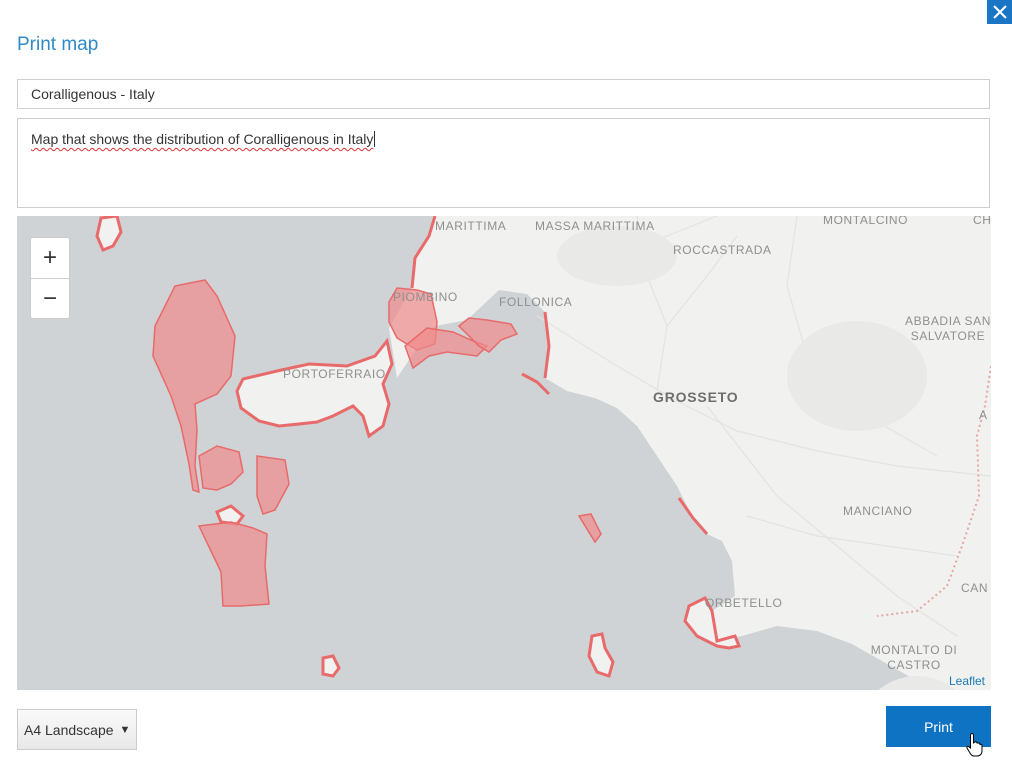 The image size is (1012, 764). What do you see at coordinates (536, 302) in the screenshot?
I see `map-label-follonica: FOLLONICA` at bounding box center [536, 302].